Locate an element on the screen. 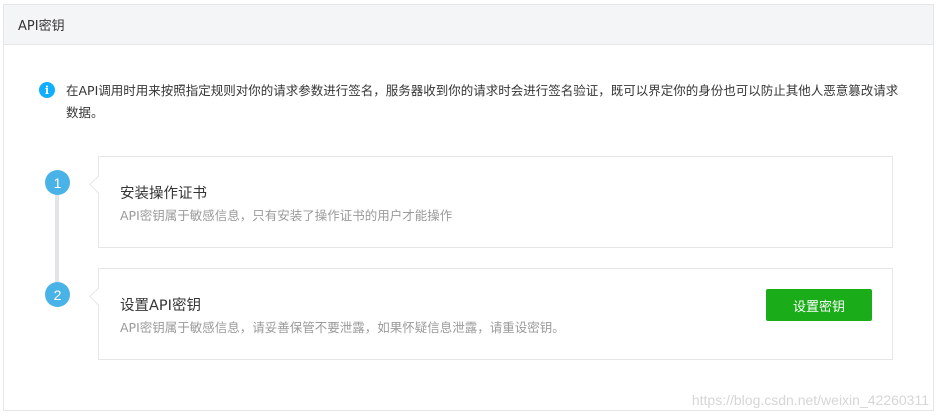 The height and width of the screenshot is (416, 937). set-api-key-button: 设置密钥 is located at coordinates (819, 305).